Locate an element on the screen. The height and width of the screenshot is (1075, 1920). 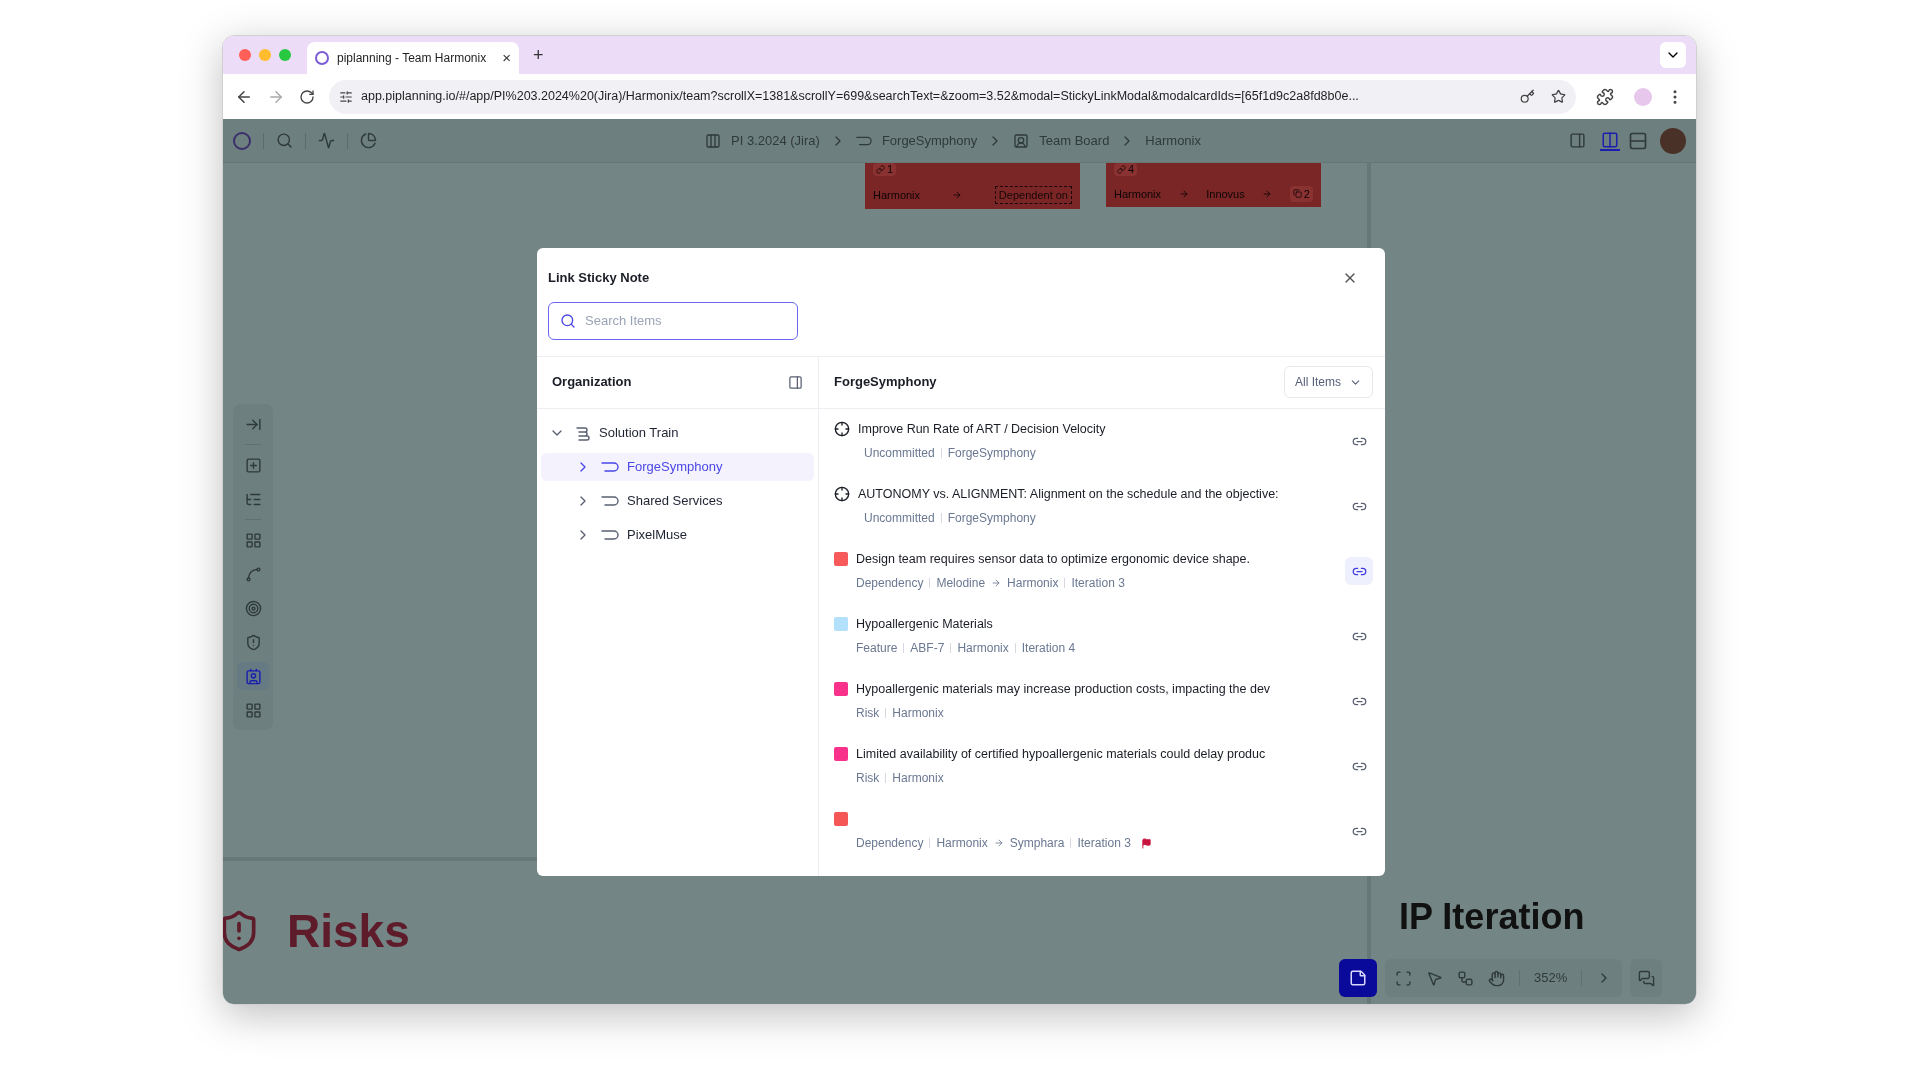
add-items-icon is located at coordinates (253, 540).